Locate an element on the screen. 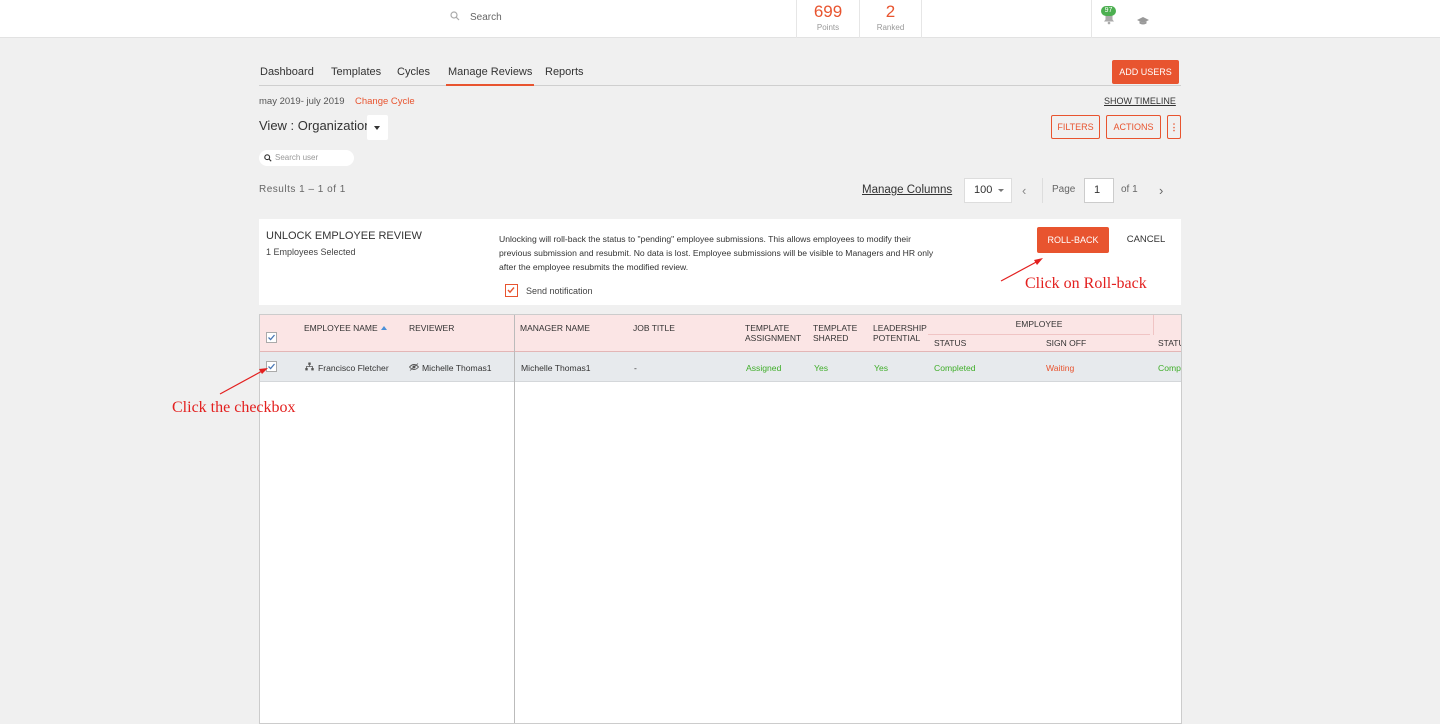 This screenshot has height=724, width=1440. header-template-shared-line2: SHARED is located at coordinates (831, 338).